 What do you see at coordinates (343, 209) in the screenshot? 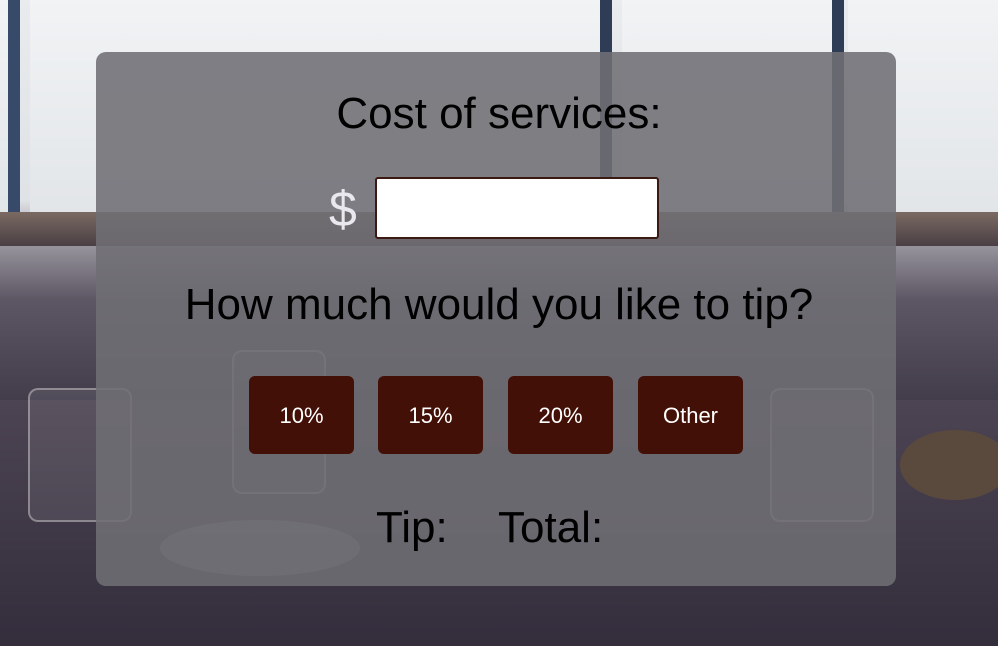
I see `currency-symbol: $` at bounding box center [343, 209].